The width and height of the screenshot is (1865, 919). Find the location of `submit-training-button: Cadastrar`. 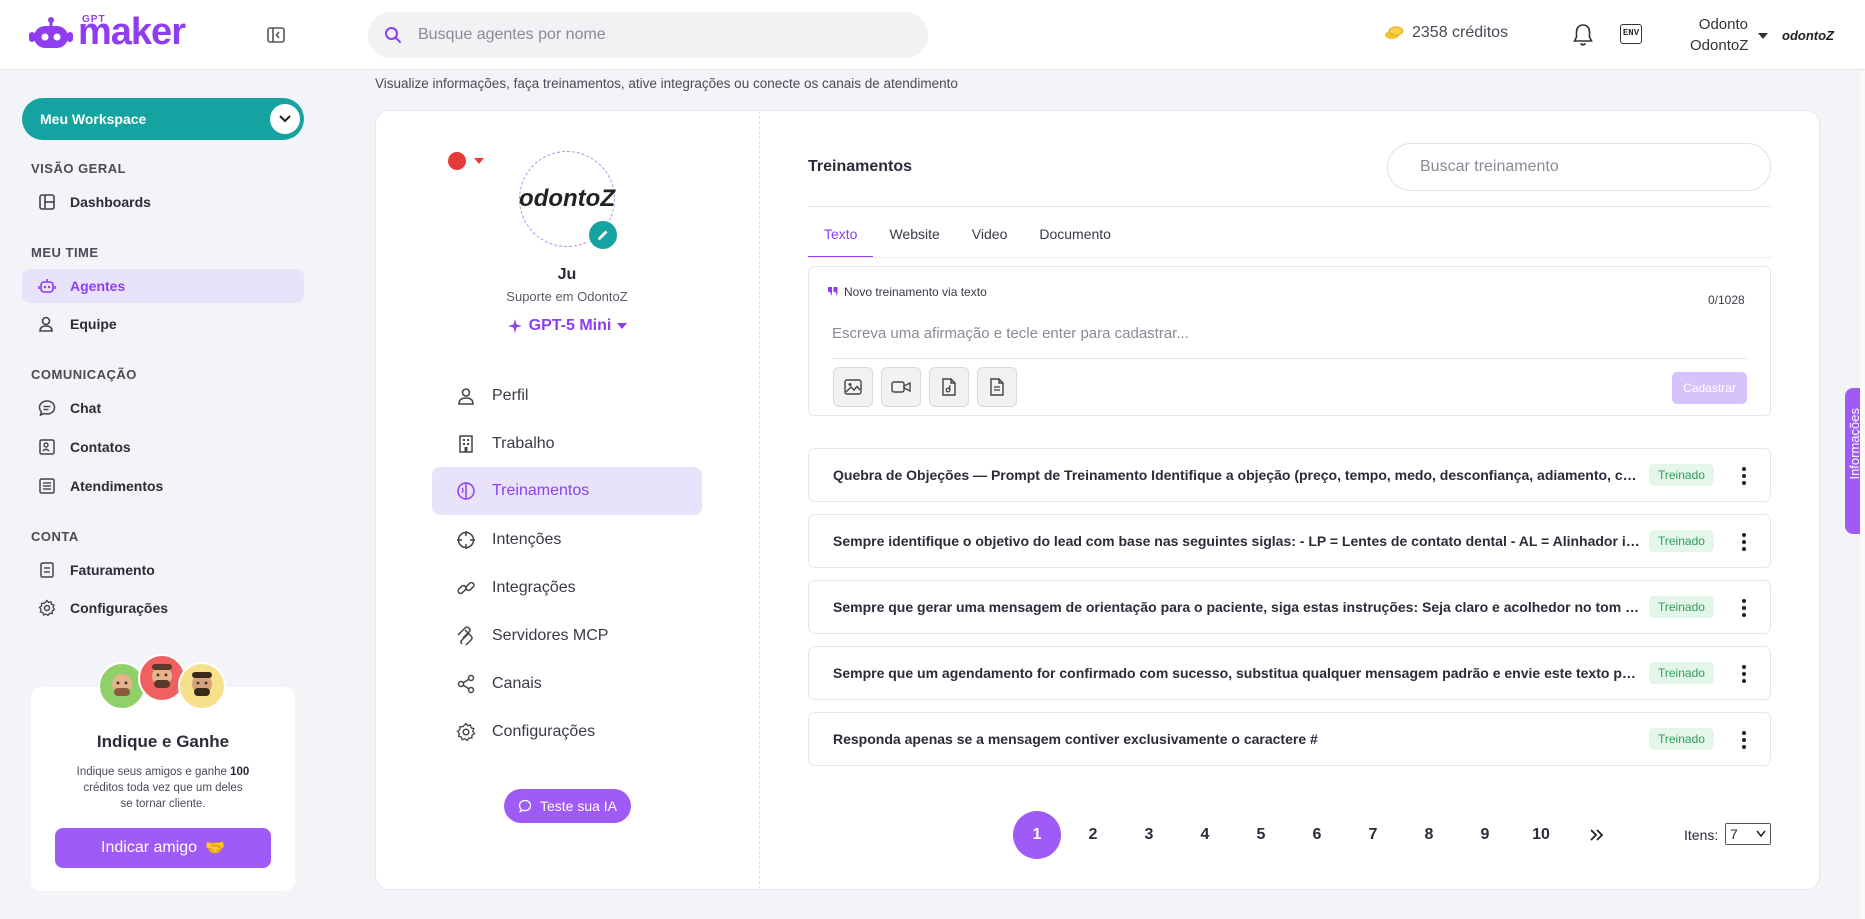

submit-training-button: Cadastrar is located at coordinates (1709, 388).